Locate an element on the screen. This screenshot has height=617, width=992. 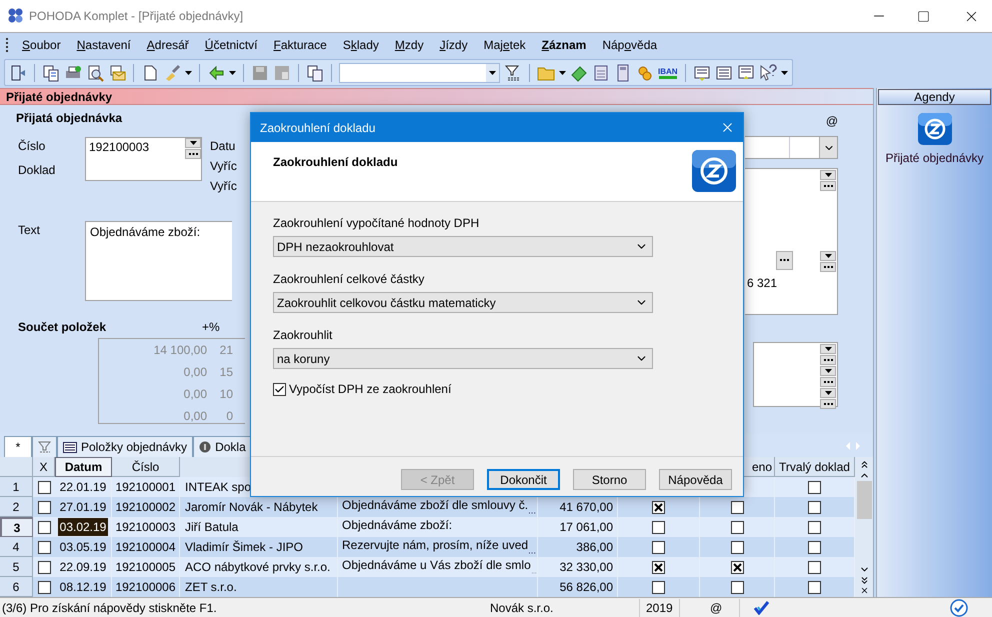
select-field: na koruny is located at coordinates (463, 358).